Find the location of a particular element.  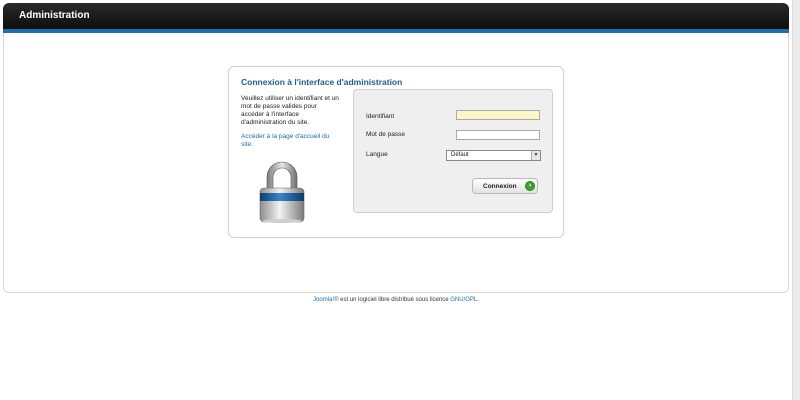

language-selected-value: Défaut is located at coordinates (460, 155).